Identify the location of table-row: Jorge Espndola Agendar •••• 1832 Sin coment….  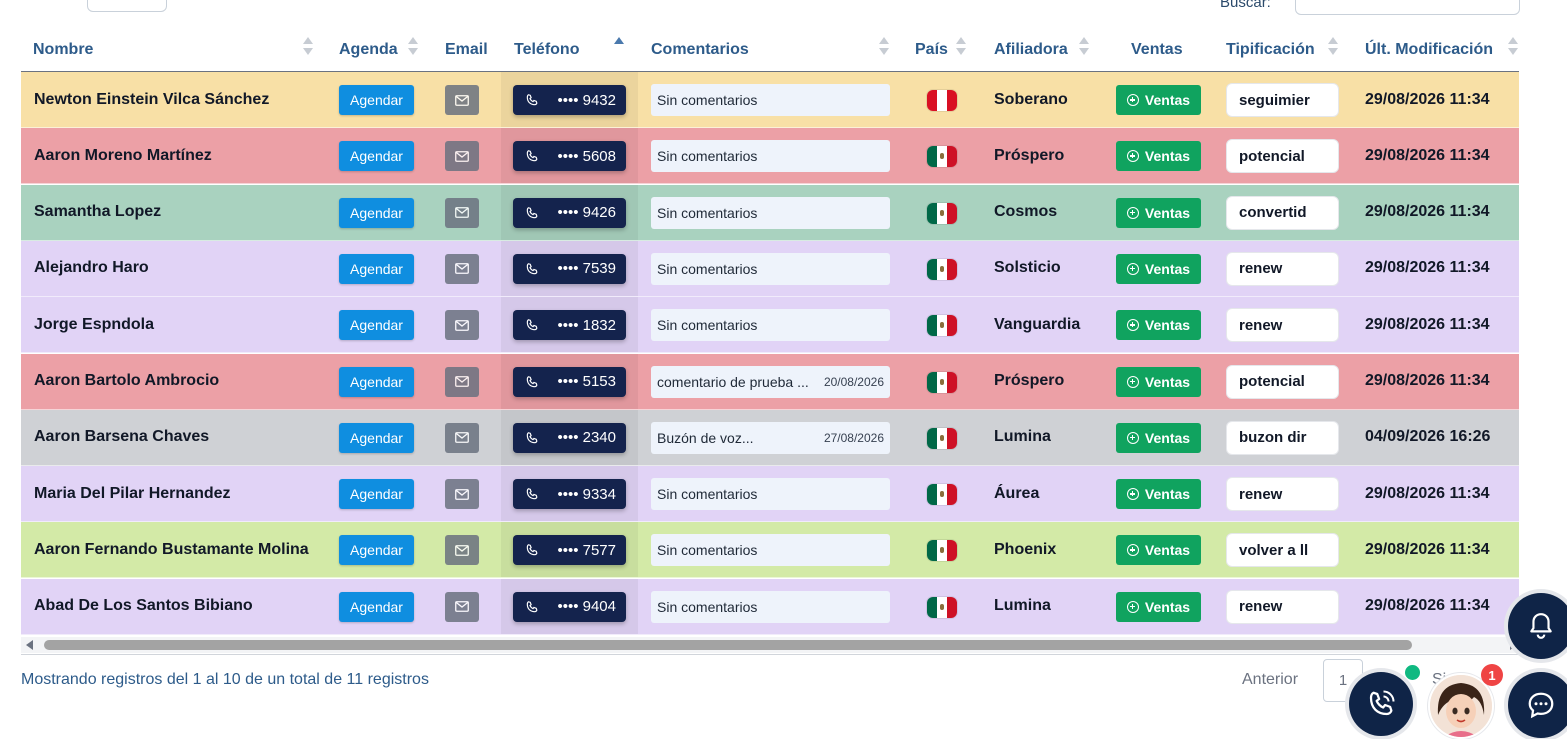
(770, 325).